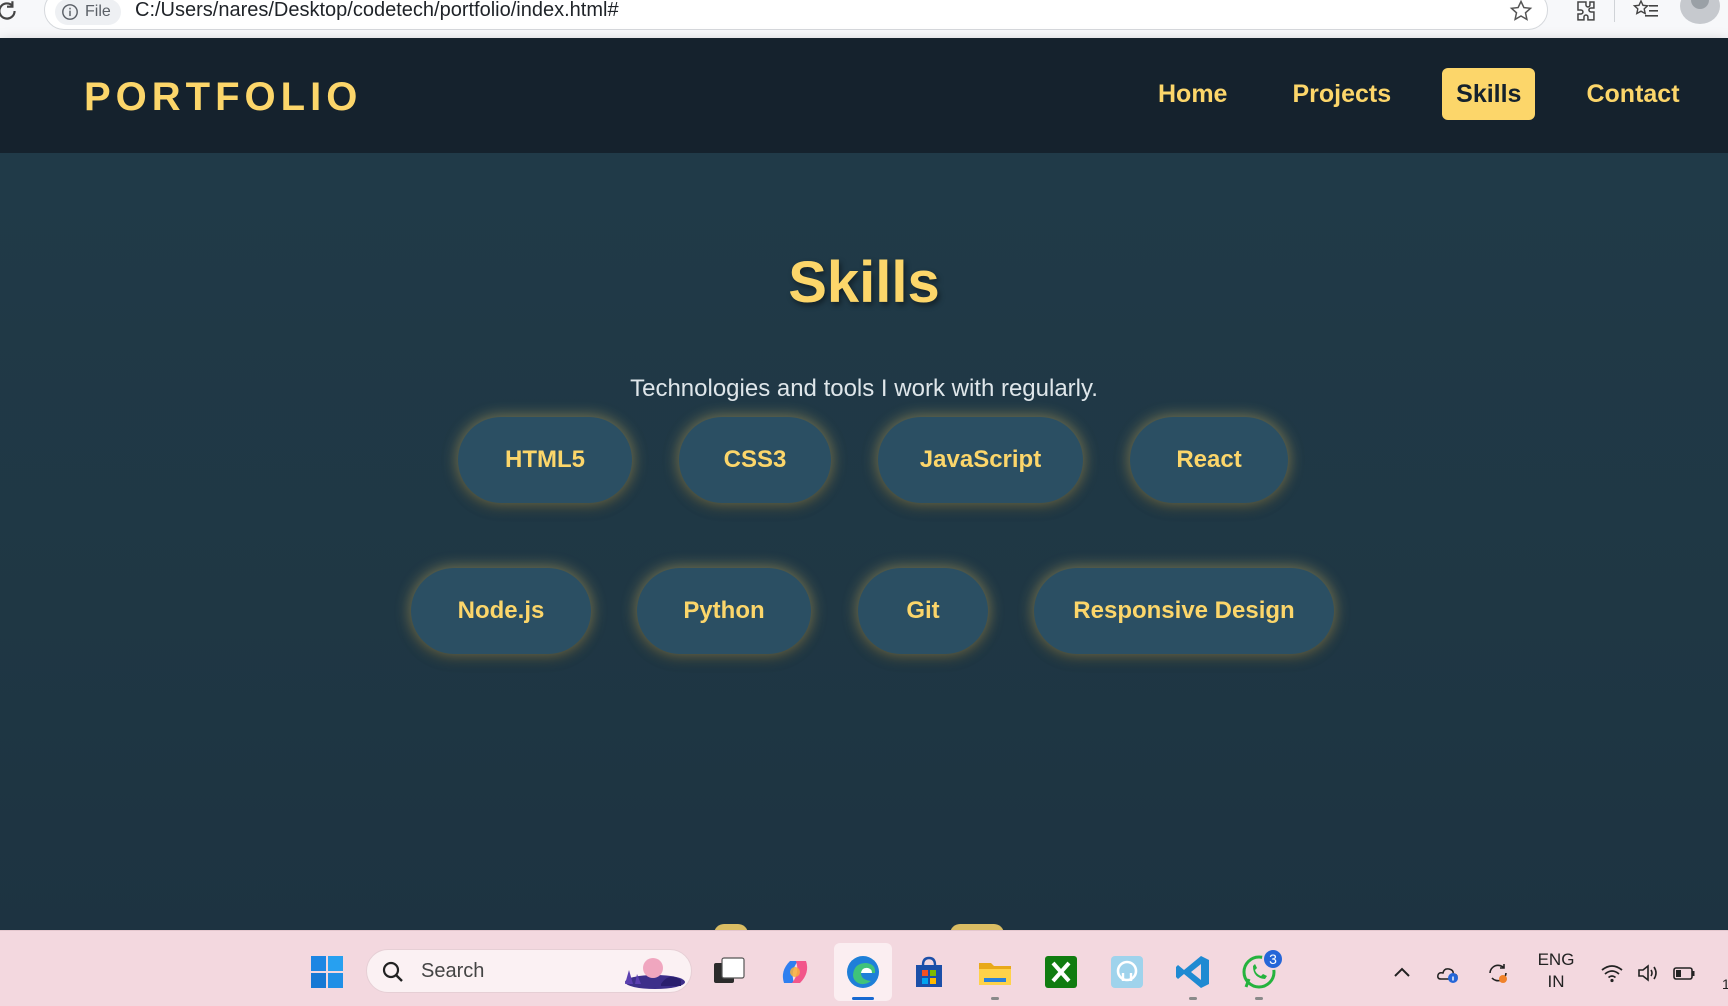 This screenshot has width=1728, height=1006. I want to click on volume-icon, so click(1648, 973).